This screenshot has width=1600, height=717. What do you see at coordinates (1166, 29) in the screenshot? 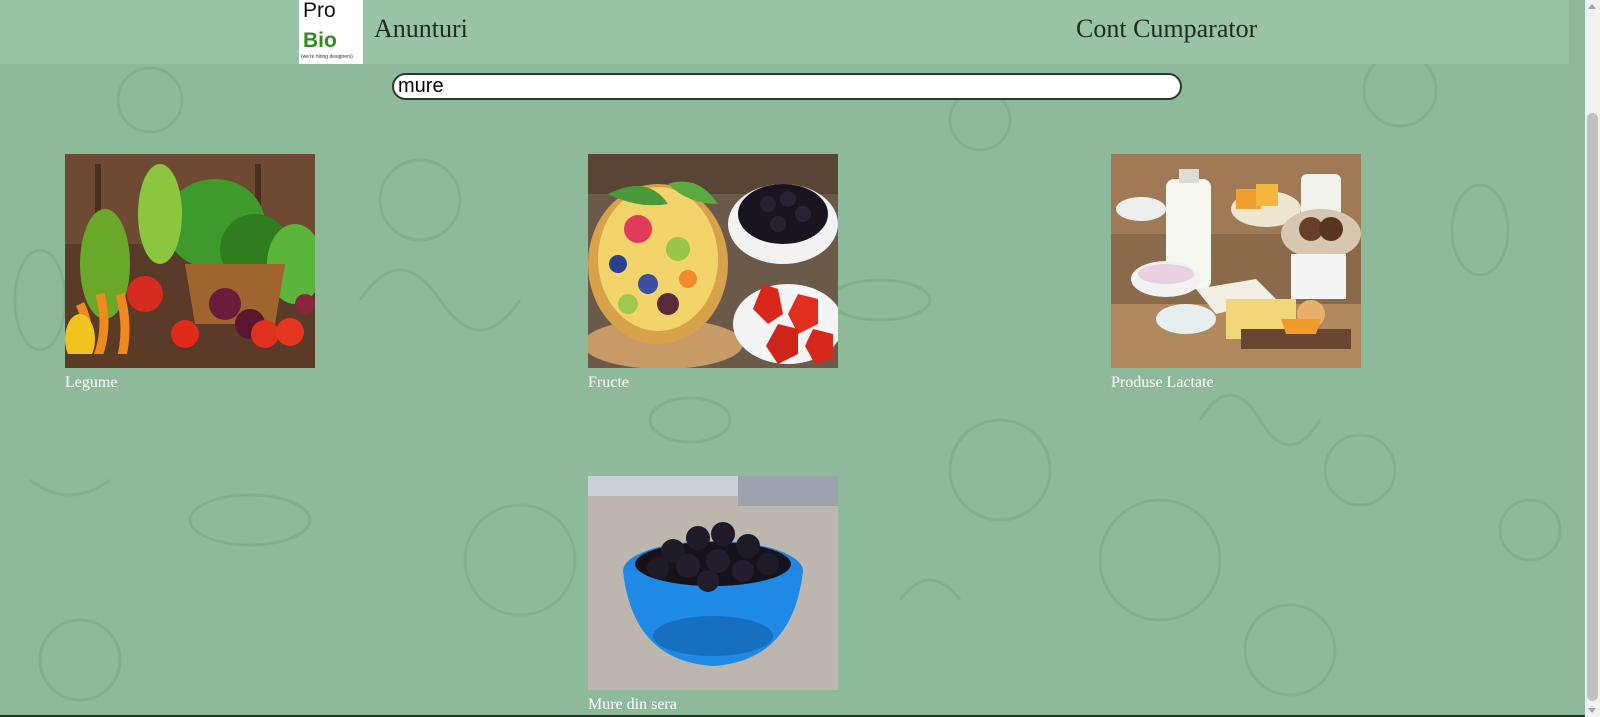
I see `nav-link-cont-cumparator: Cont Cumparator` at bounding box center [1166, 29].